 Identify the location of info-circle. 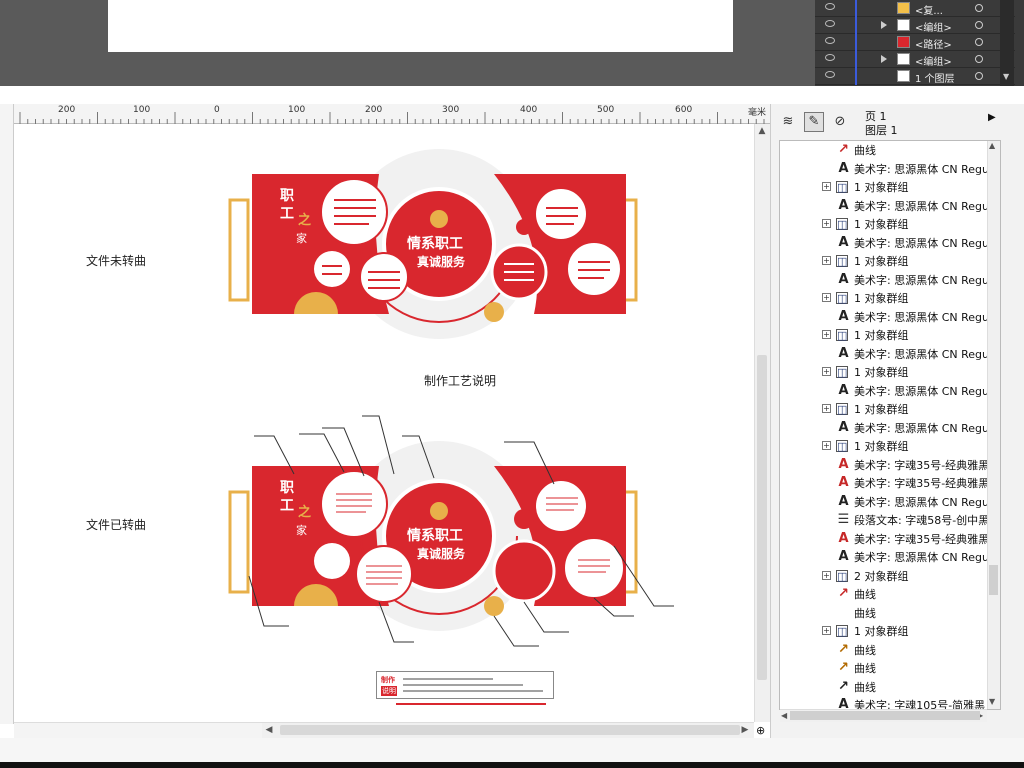
(332, 561).